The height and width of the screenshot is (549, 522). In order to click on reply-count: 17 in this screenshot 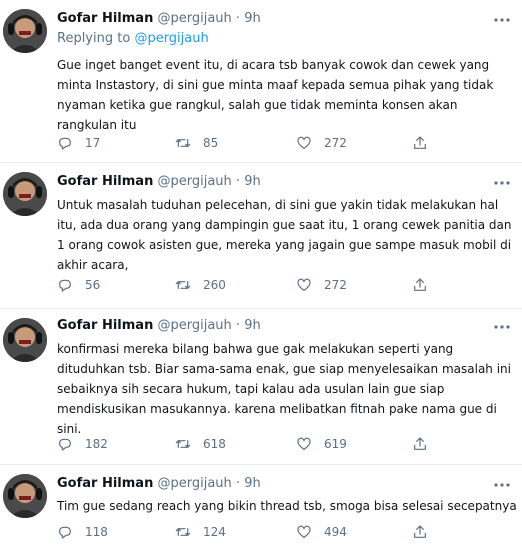, I will do `click(93, 143)`.